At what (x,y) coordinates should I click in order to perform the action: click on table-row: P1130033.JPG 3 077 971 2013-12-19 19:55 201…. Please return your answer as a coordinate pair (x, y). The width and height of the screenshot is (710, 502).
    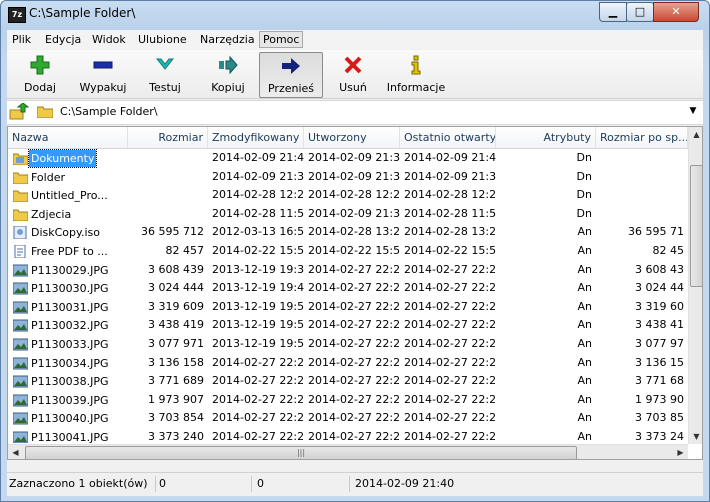
    Looking at the image, I should click on (348, 344).